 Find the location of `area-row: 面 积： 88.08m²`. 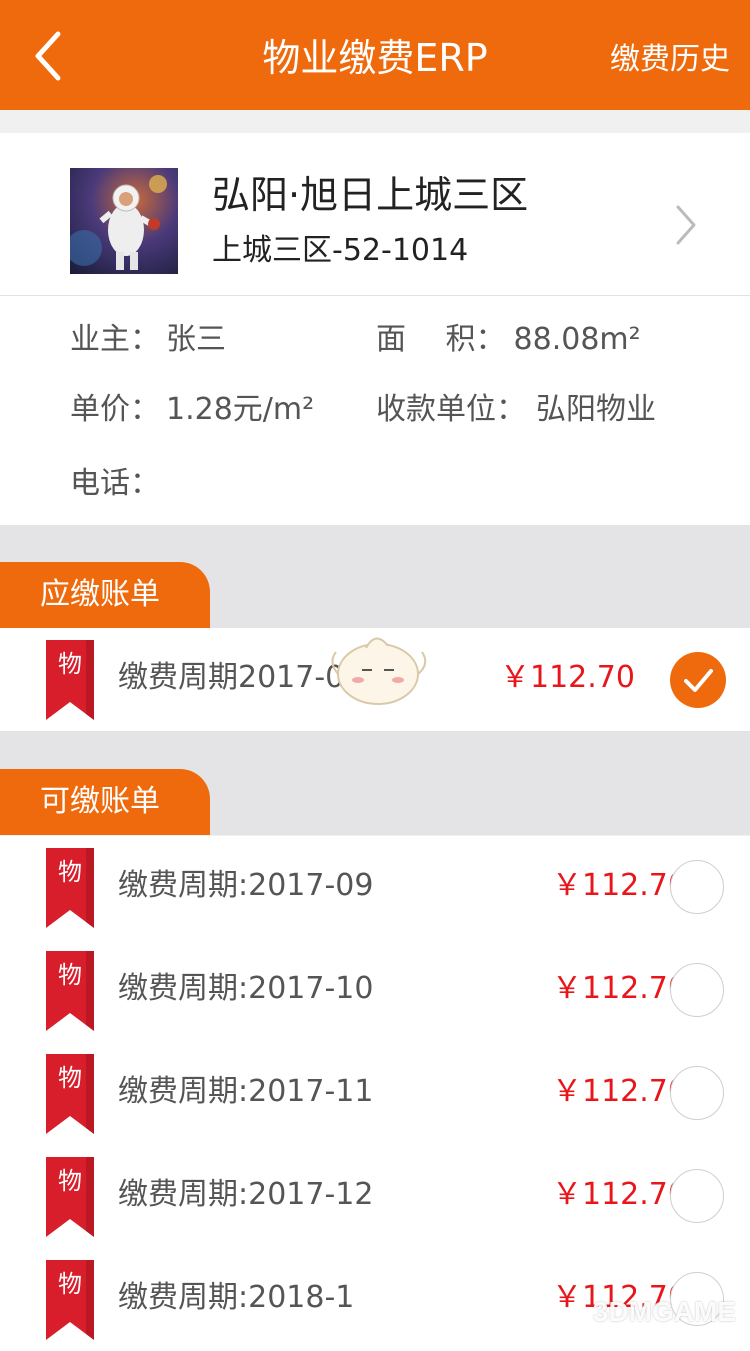

area-row: 面 积： 88.08m² is located at coordinates (508, 340).